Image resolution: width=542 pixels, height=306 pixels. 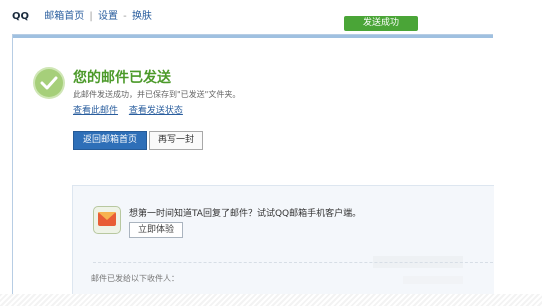 I want to click on success-check-icon, so click(x=49, y=83).